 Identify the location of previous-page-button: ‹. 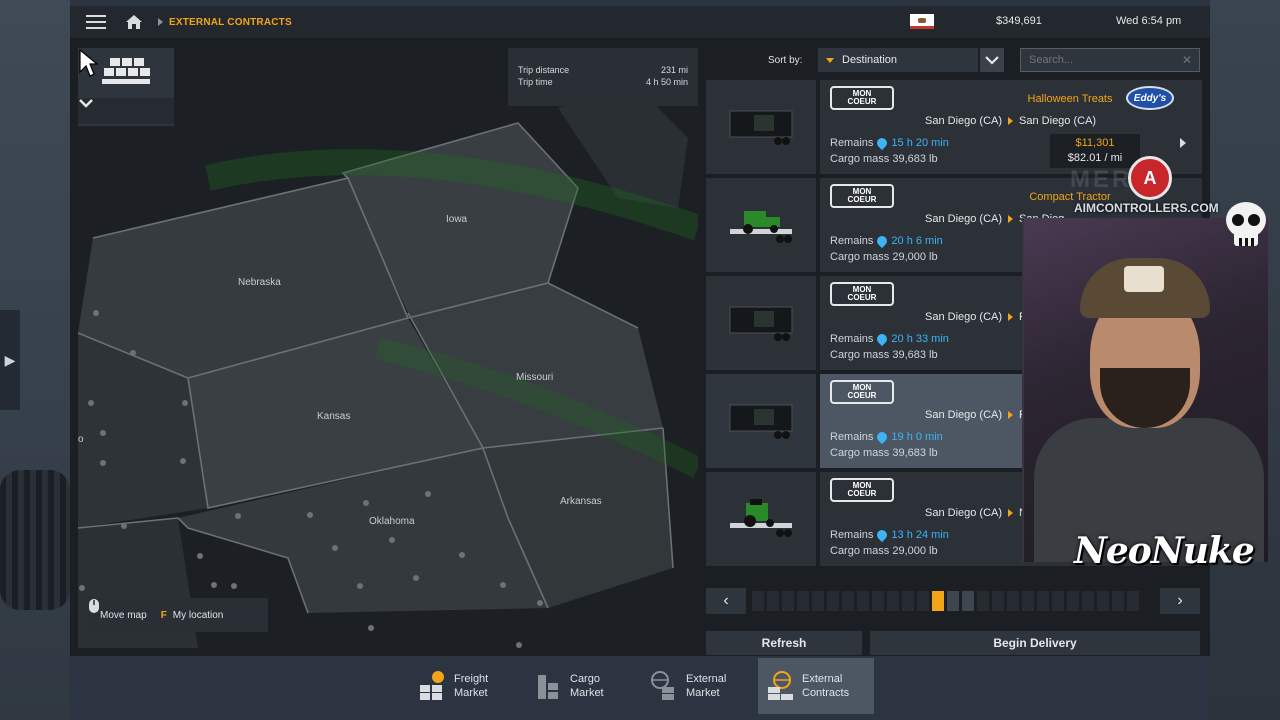
(726, 601).